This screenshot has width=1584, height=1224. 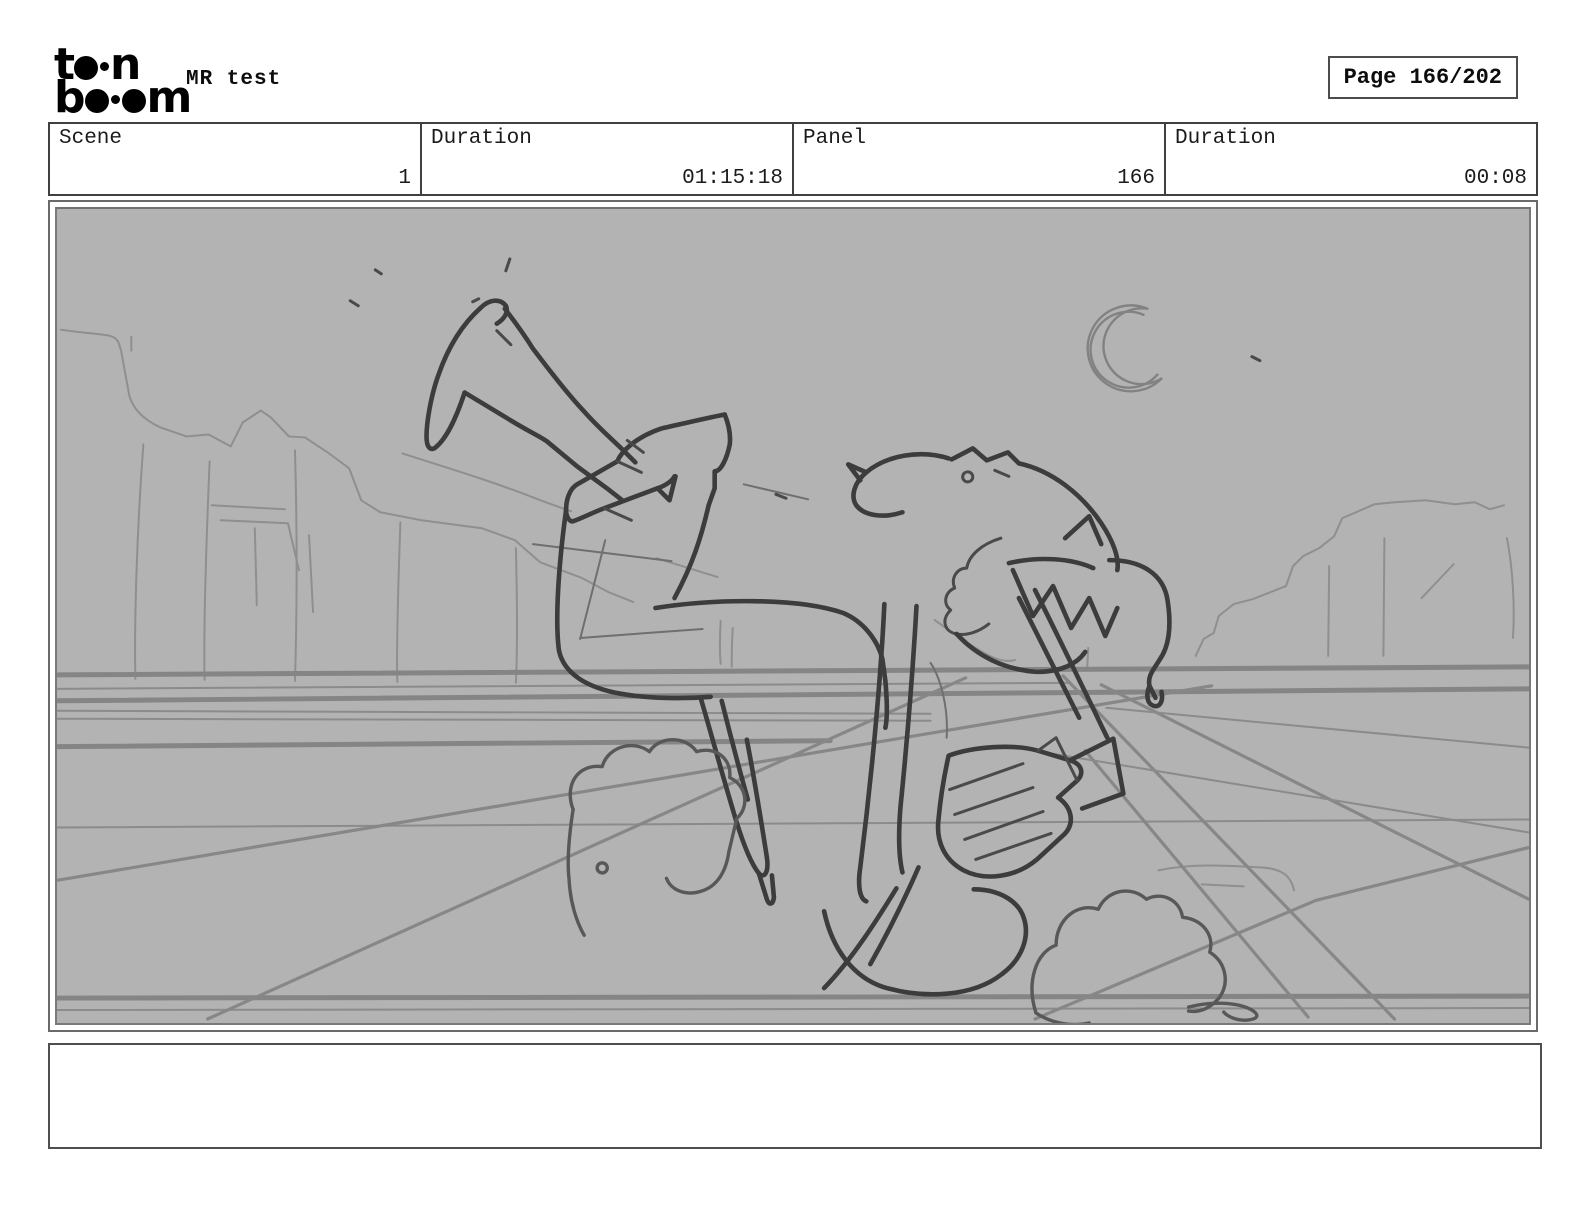 What do you see at coordinates (404, 178) in the screenshot?
I see `scene-value: 1` at bounding box center [404, 178].